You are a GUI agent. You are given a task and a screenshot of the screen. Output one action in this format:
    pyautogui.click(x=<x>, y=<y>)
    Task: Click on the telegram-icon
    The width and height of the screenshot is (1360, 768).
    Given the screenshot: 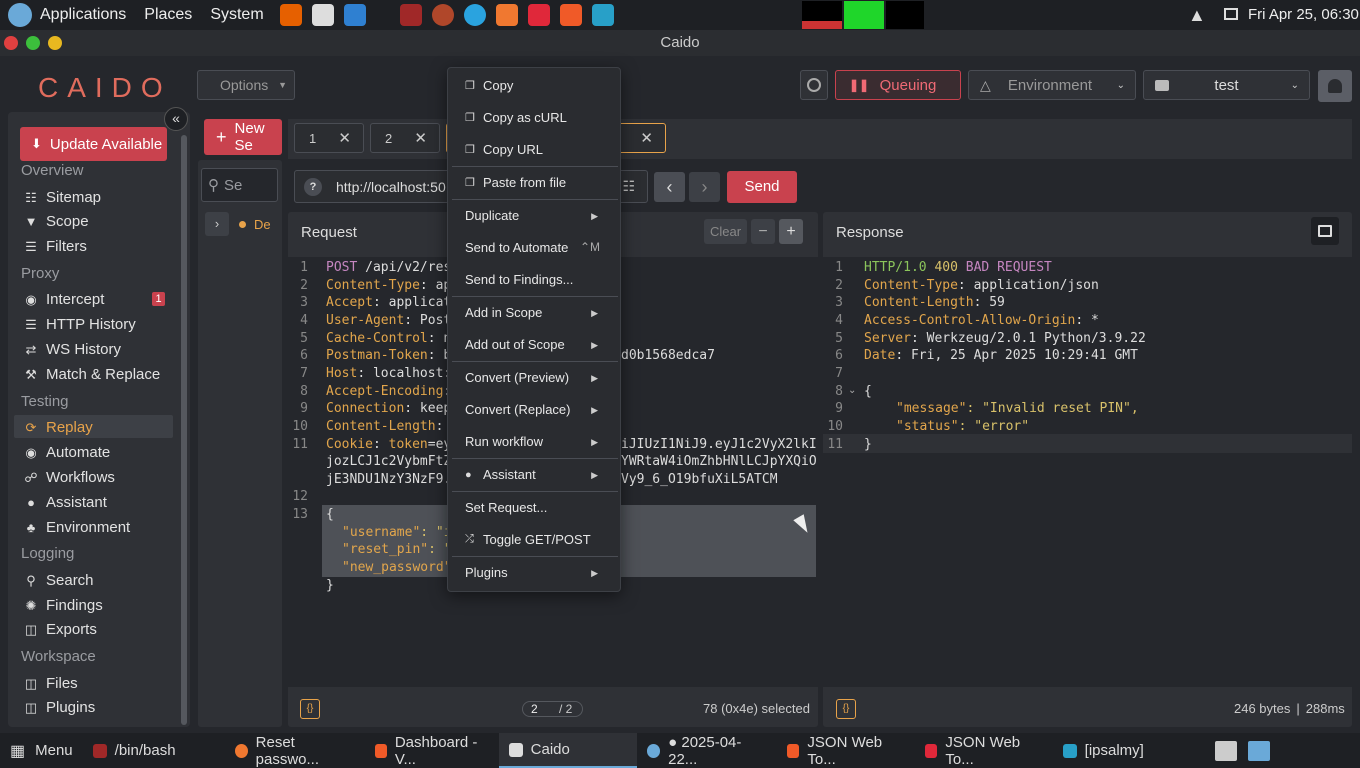 What is the action you would take?
    pyautogui.click(x=474, y=15)
    